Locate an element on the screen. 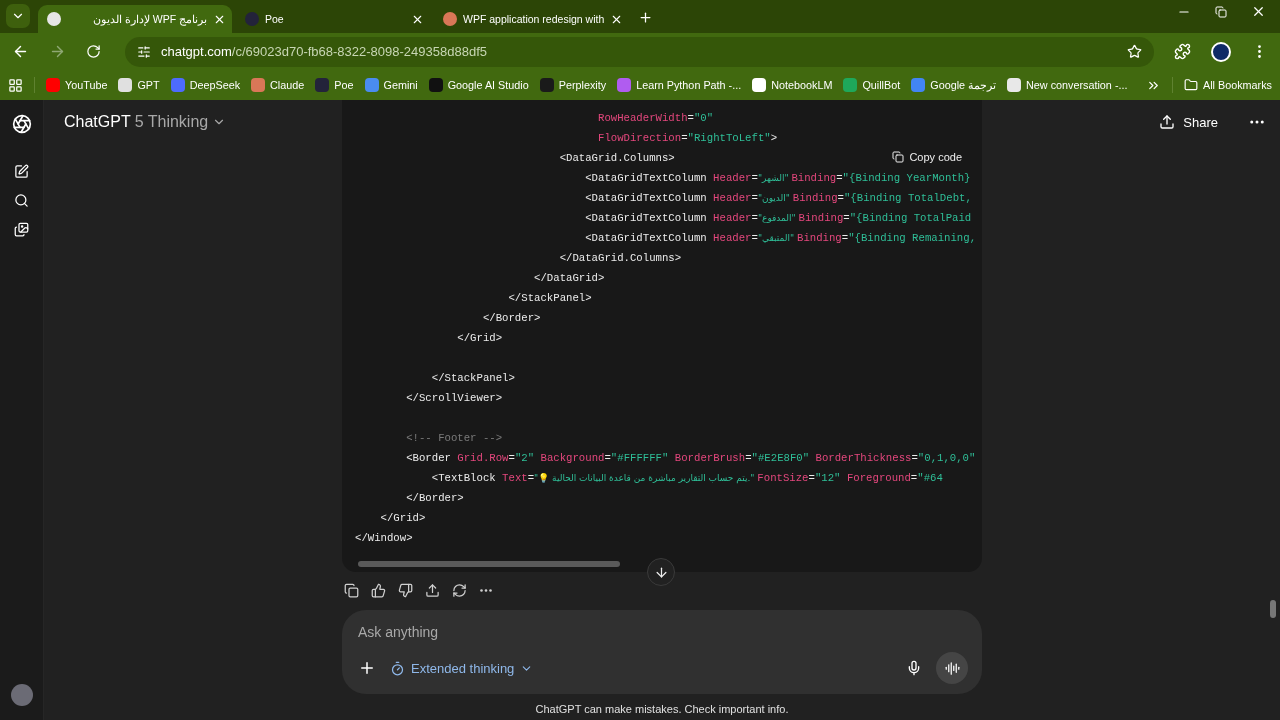 This screenshot has height=720, width=1280. code-line: <!-- Footer --> is located at coordinates (454, 438).